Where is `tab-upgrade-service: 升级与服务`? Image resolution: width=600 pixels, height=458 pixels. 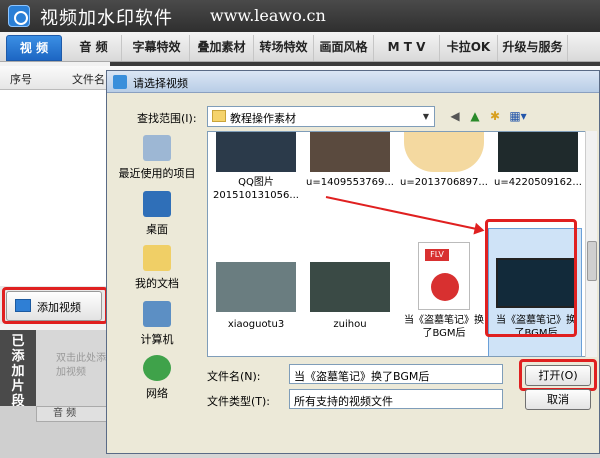 tab-upgrade-service: 升级与服务 is located at coordinates (533, 48).